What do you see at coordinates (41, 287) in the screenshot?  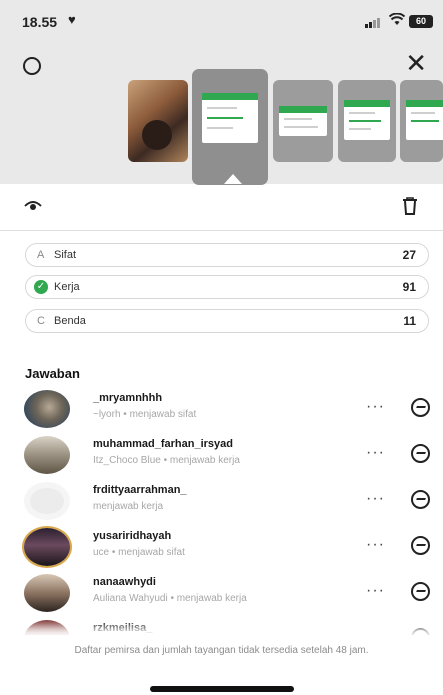 I see `check-icon: ✓` at bounding box center [41, 287].